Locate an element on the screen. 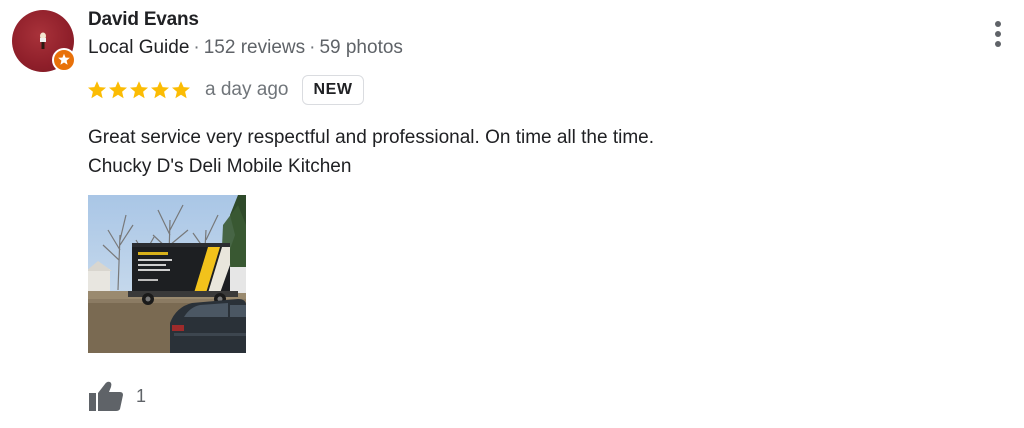 This screenshot has height=428, width=1024. box-truck-photo is located at coordinates (167, 274).